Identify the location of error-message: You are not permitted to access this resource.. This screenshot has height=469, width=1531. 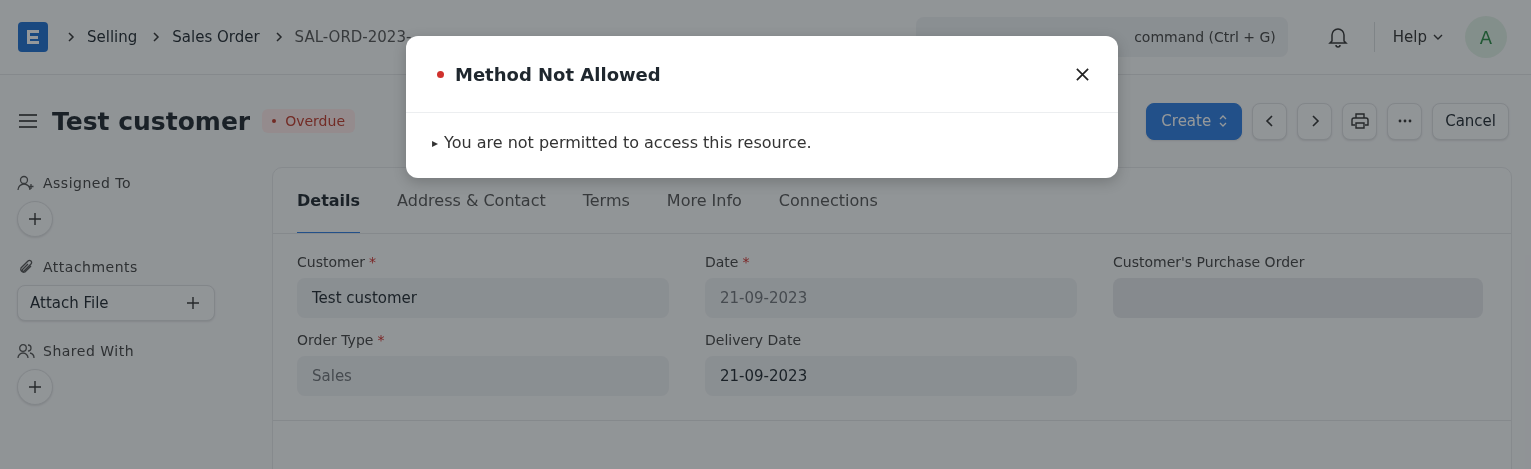
(628, 142).